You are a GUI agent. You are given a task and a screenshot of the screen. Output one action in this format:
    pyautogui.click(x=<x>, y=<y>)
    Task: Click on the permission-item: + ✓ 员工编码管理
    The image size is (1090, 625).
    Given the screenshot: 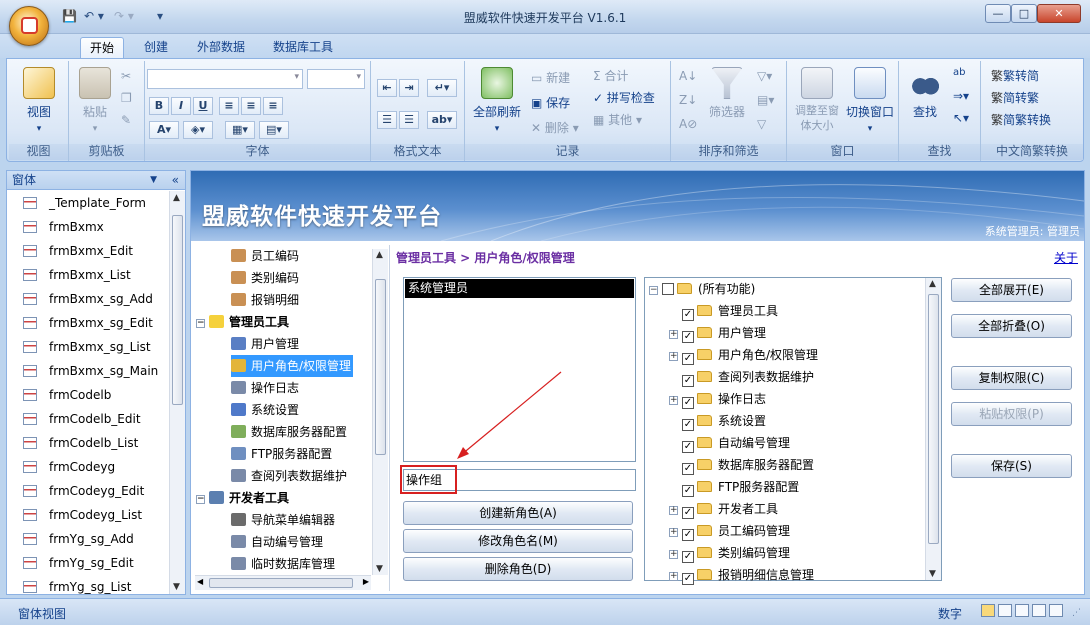 What is the action you would take?
    pyautogui.click(x=729, y=531)
    